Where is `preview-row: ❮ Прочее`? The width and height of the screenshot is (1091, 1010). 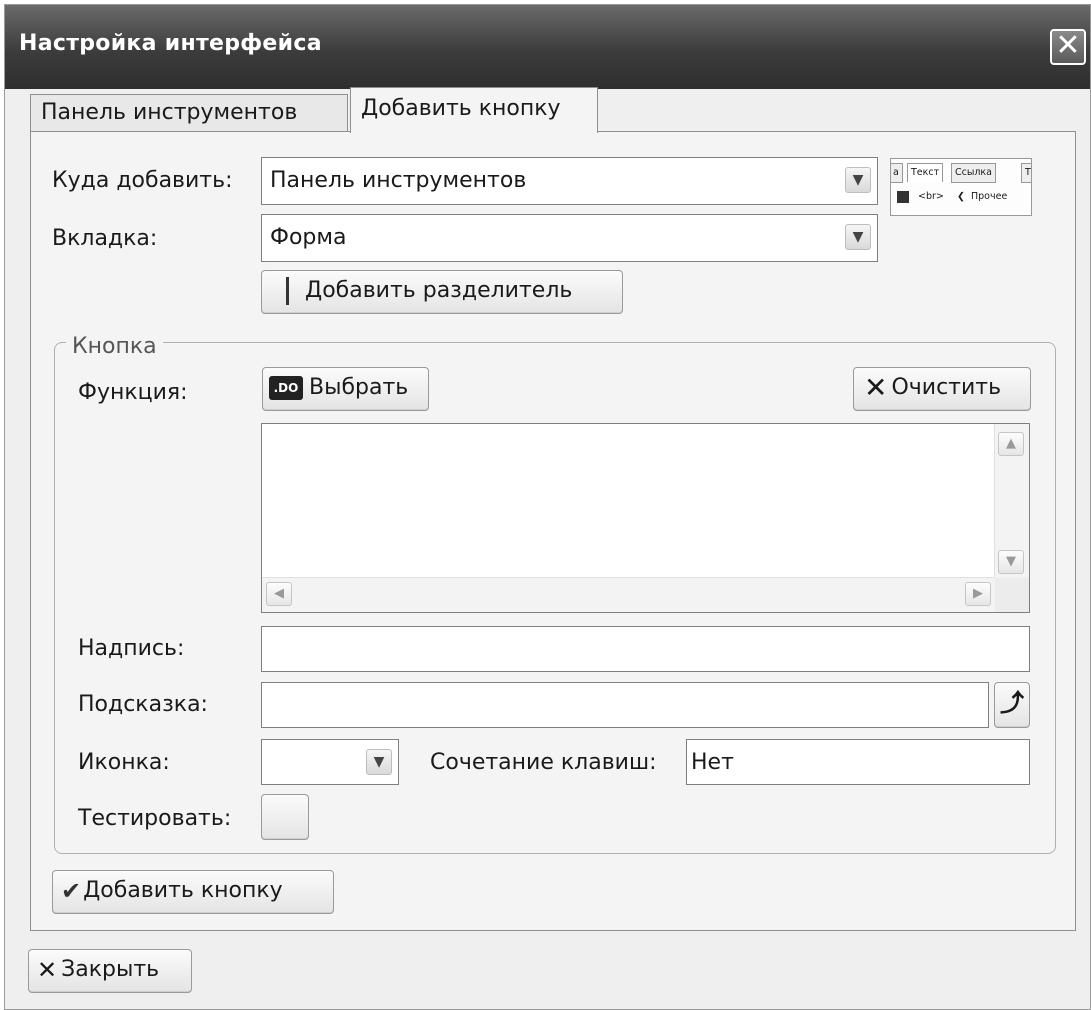
preview-row: ❮ Прочее is located at coordinates (982, 197).